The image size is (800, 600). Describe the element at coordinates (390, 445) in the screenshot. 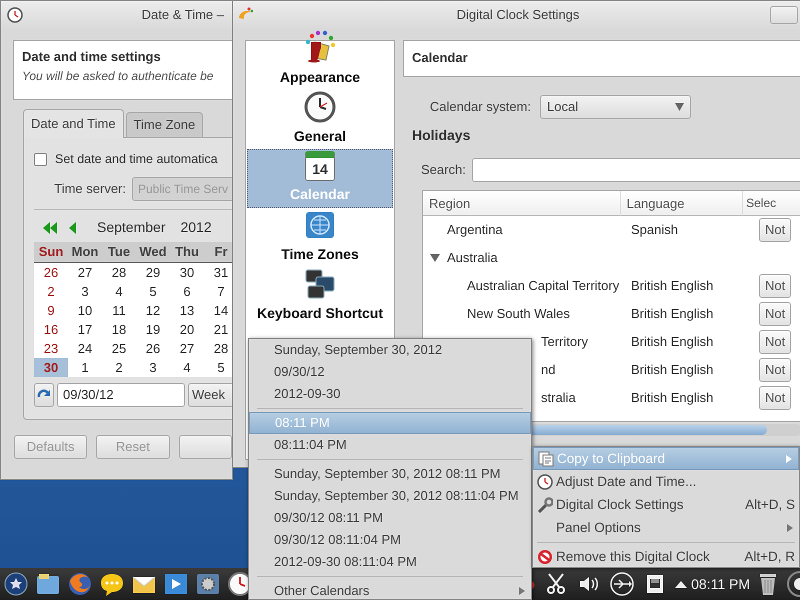

I see `menu-item: 08:11:04 PM` at that location.